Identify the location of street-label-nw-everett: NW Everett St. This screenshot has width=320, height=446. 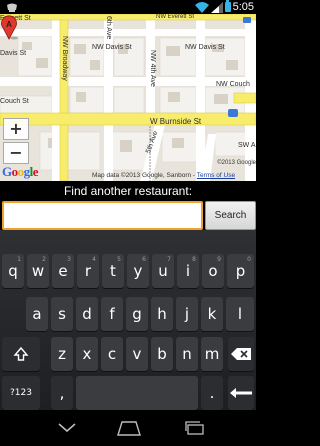
(175, 17).